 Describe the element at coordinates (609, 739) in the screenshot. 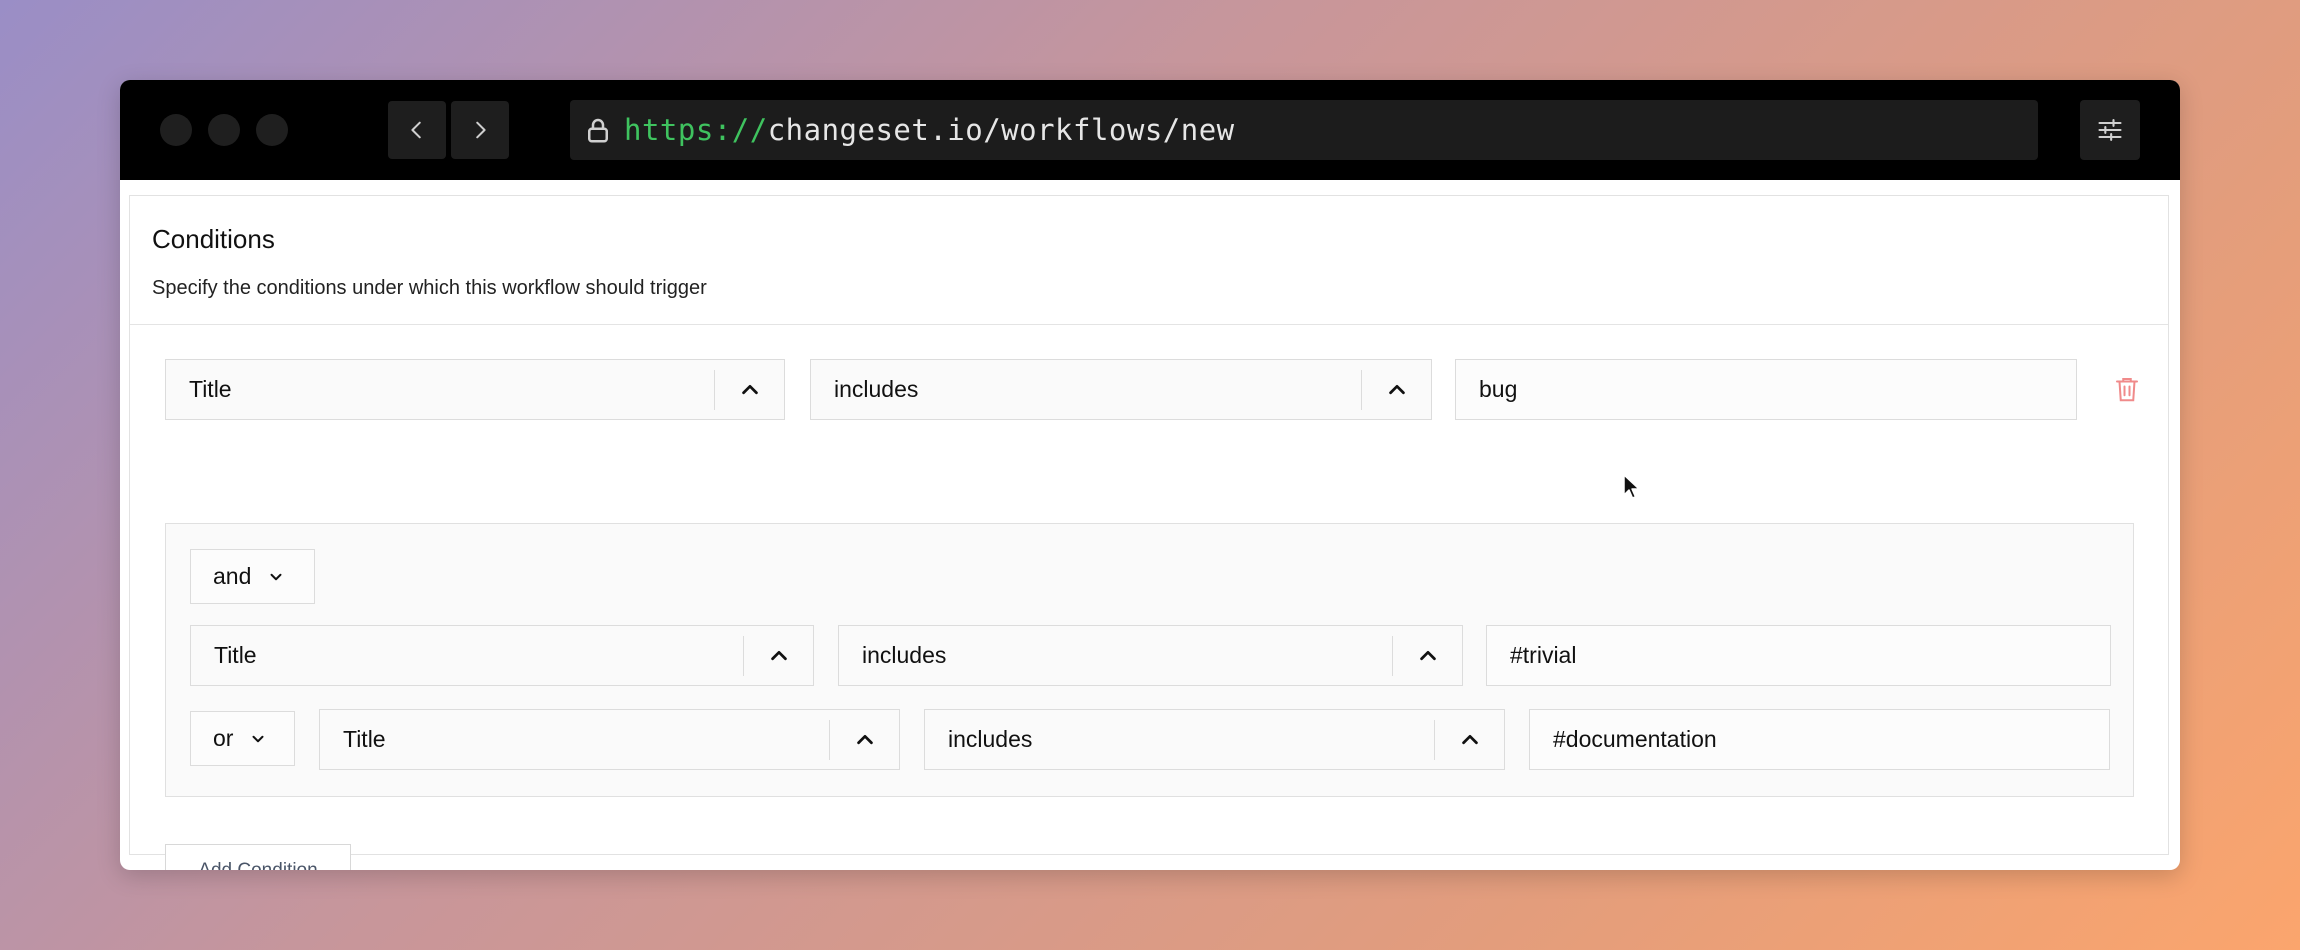

I see `group-row-2-field-select: Title` at that location.